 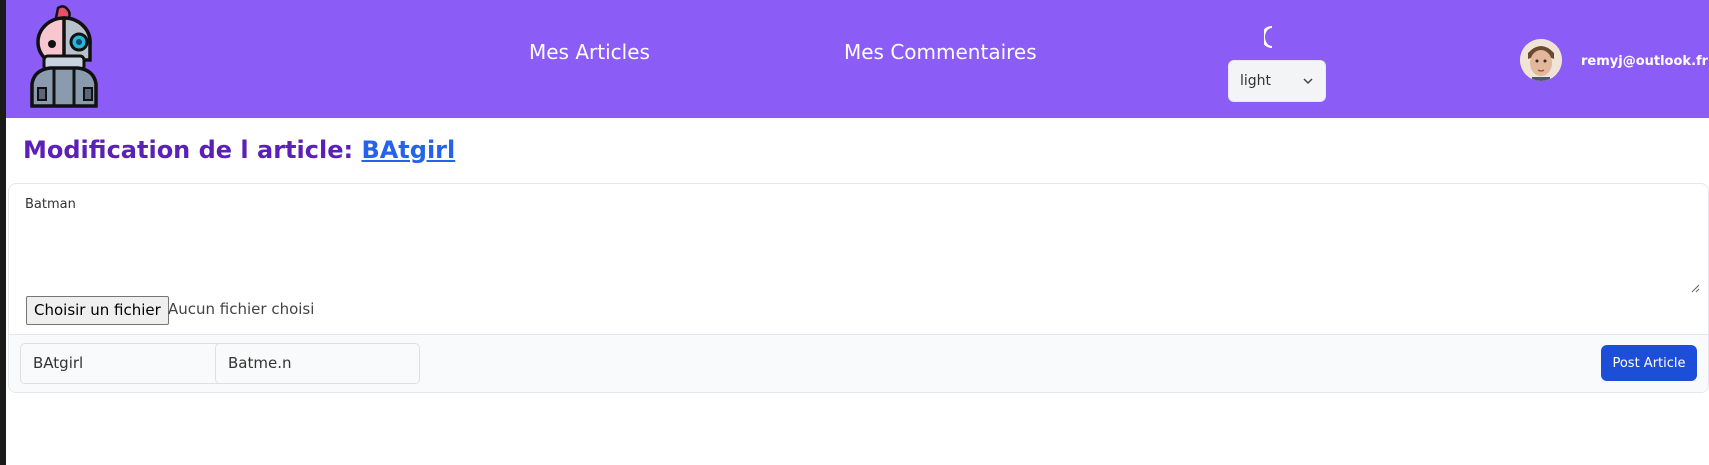 I want to click on second-input: Batme.n, so click(x=317, y=363).